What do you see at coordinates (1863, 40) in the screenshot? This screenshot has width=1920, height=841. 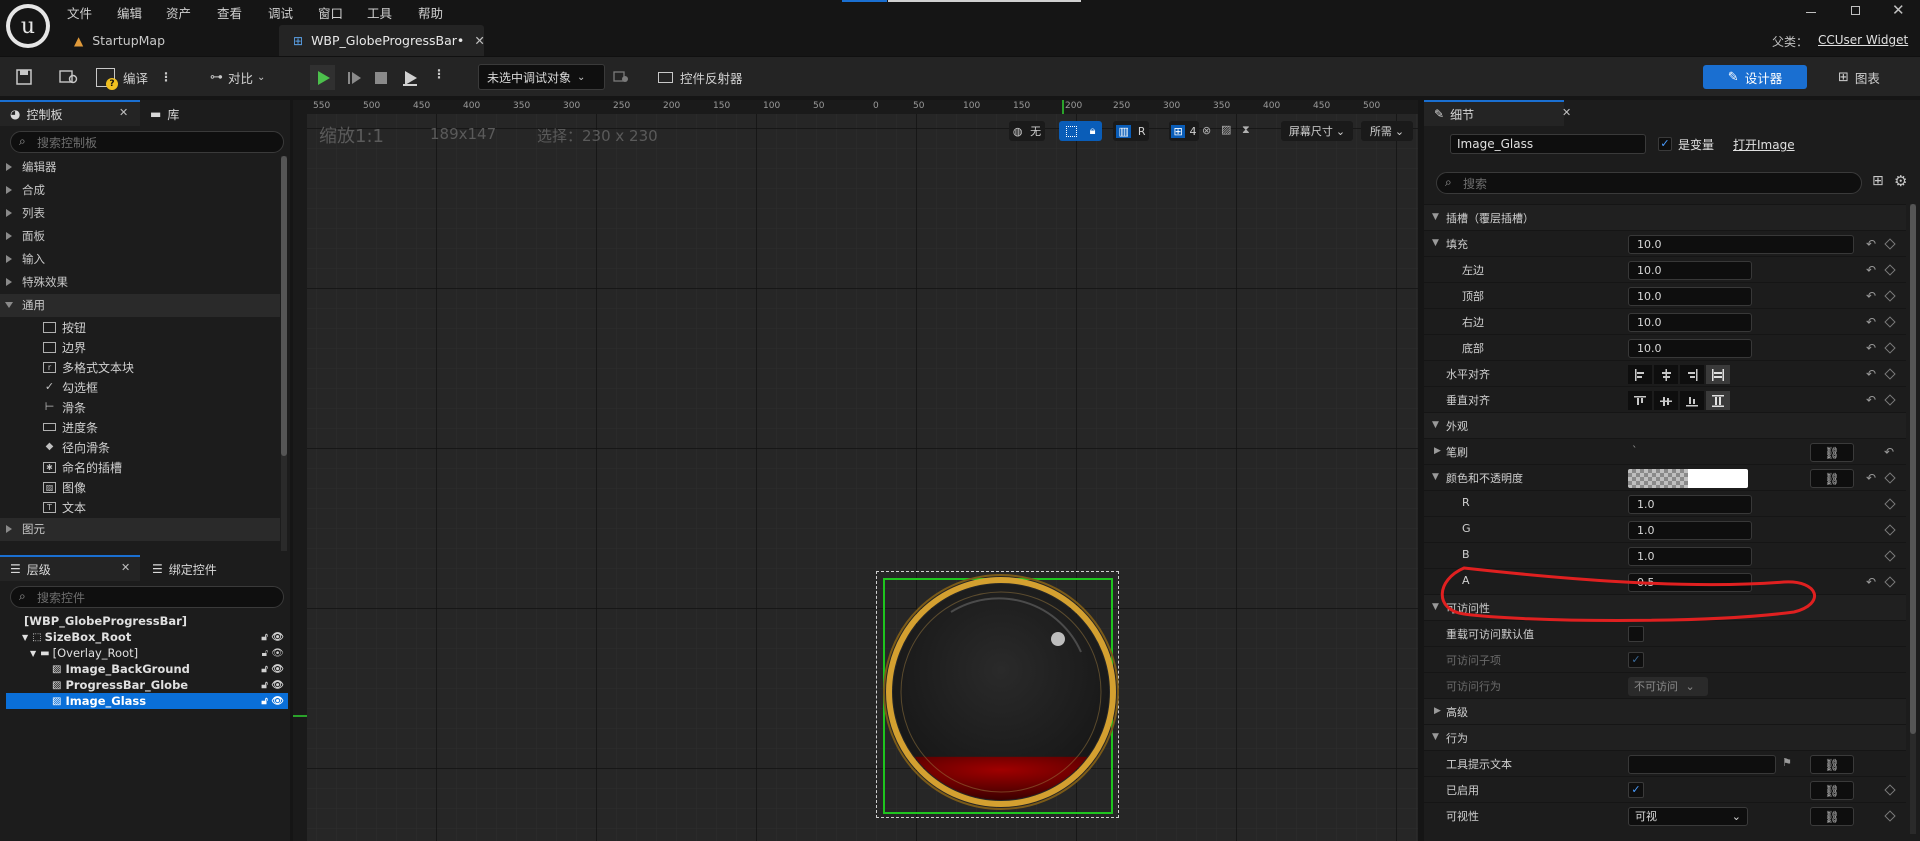 I see `parent-class-link: CCUser Widget` at bounding box center [1863, 40].